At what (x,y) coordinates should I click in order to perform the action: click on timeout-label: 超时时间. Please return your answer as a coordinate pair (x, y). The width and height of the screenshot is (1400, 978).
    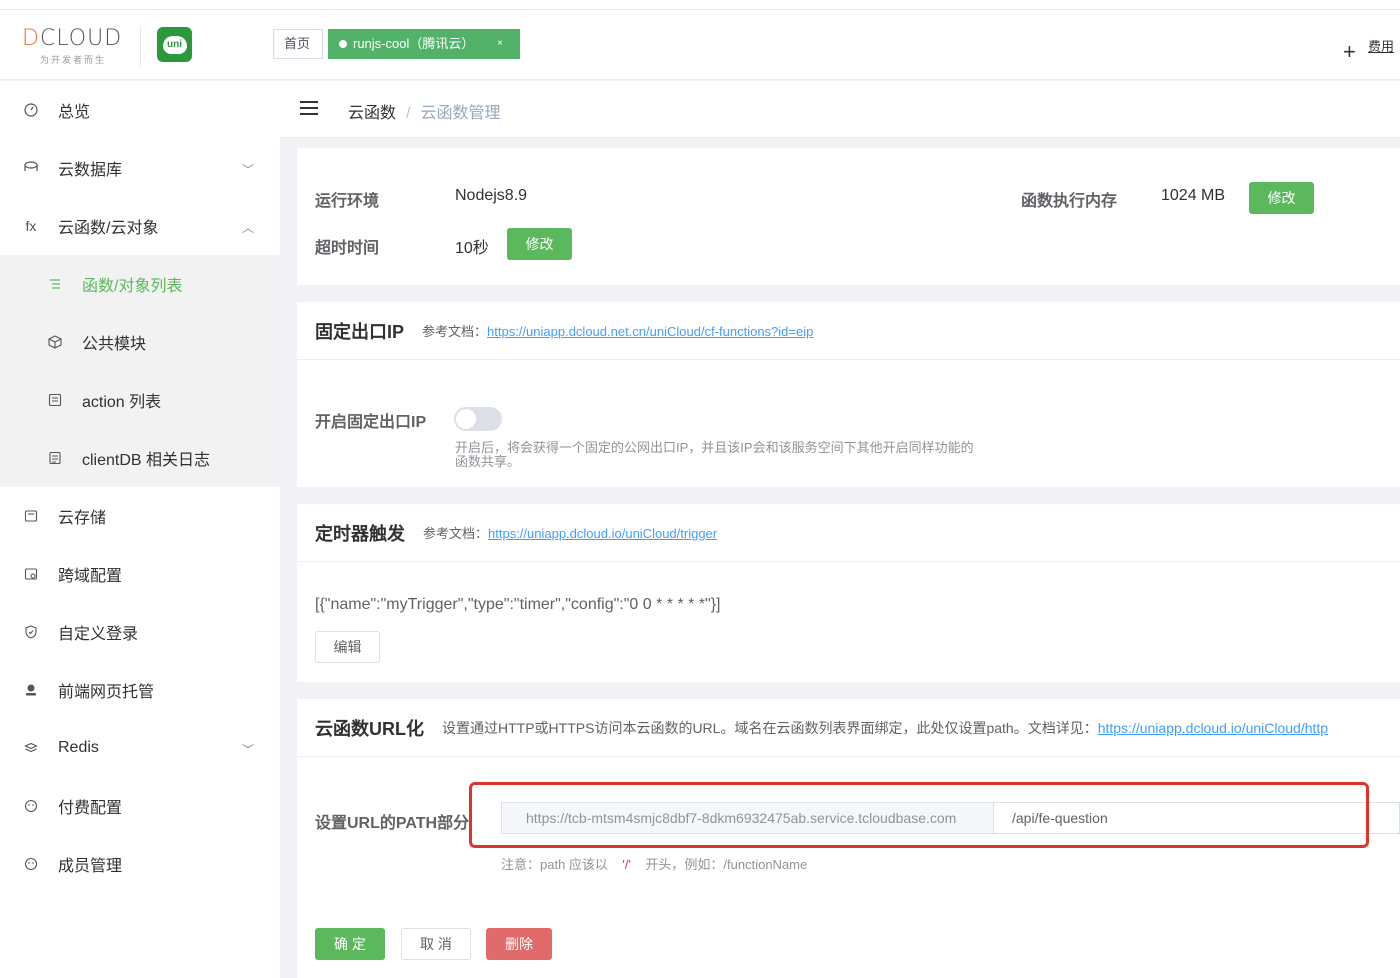
    Looking at the image, I should click on (347, 248).